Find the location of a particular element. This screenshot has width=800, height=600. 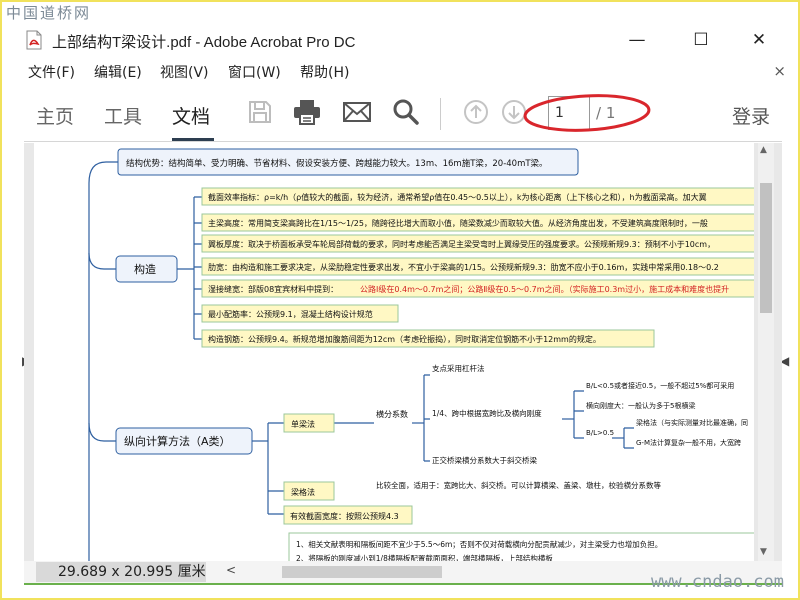

node-grid-desc: 比较全面，适用于：宽跨比大、斜交桥。可以计算横梁、盖梁、墩柱，校验横分系数等 is located at coordinates (518, 485).